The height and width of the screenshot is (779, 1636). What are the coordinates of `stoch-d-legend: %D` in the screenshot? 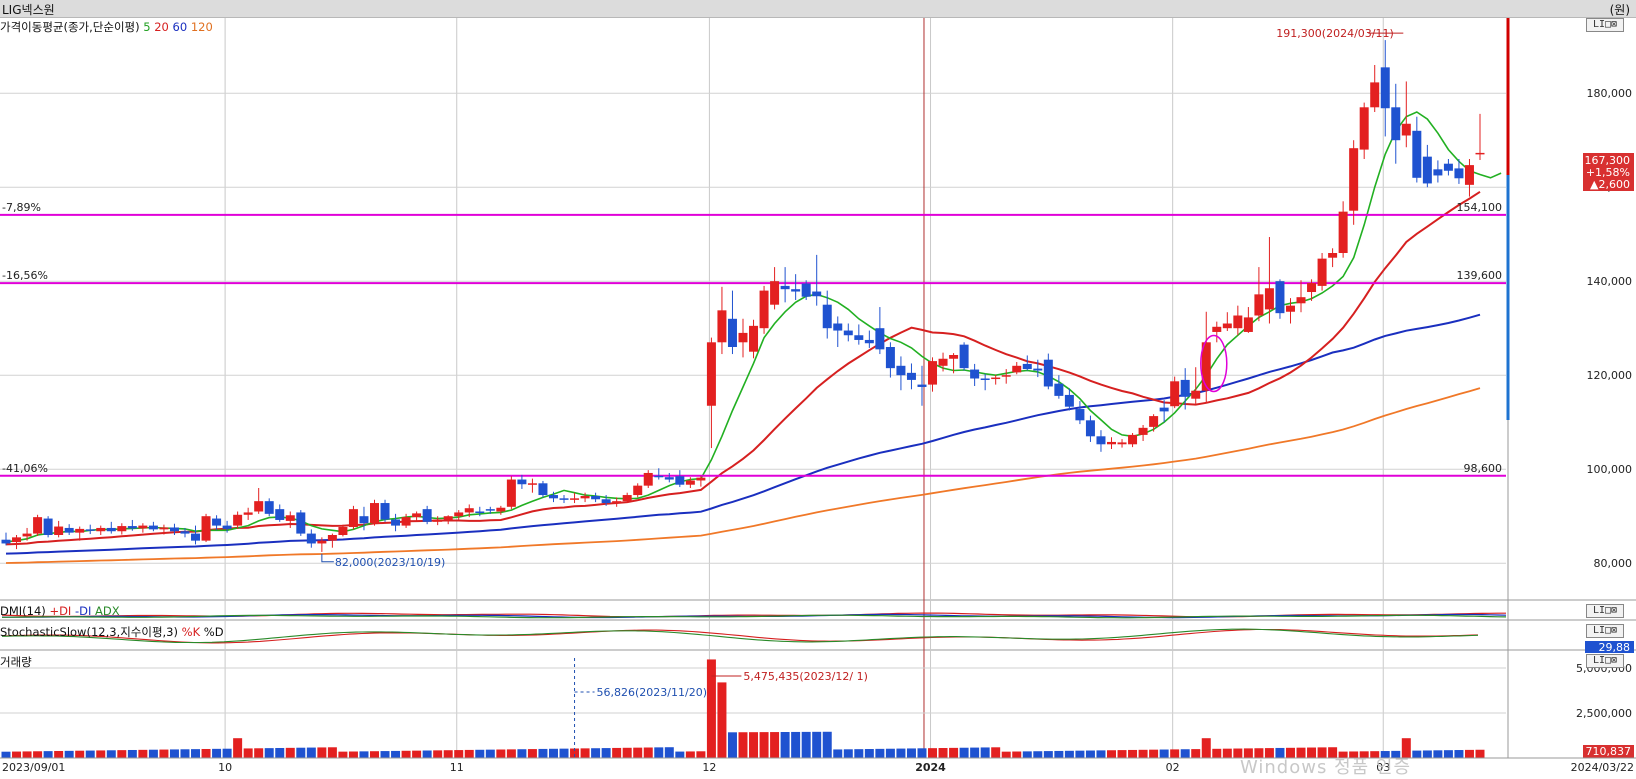 It's located at (213, 632).